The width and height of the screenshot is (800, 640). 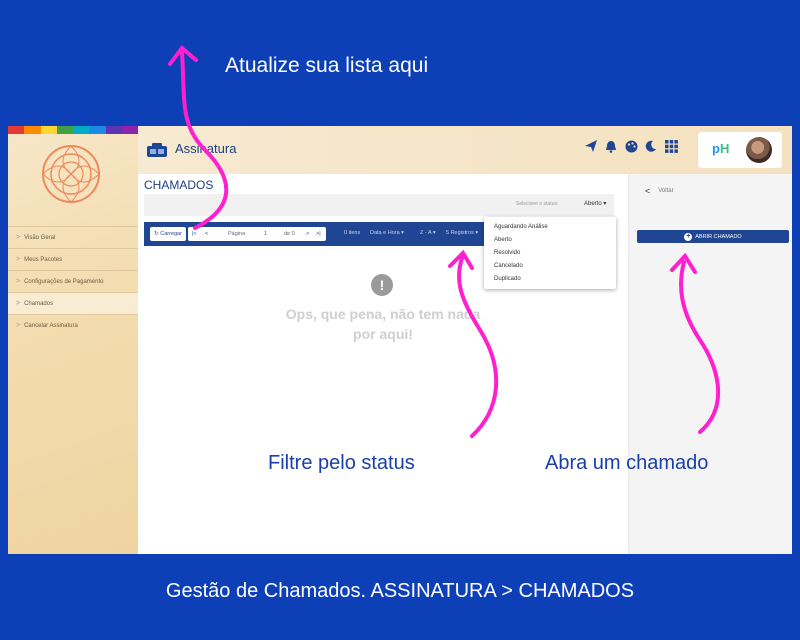 I want to click on back-label: Voltar, so click(x=666, y=191).